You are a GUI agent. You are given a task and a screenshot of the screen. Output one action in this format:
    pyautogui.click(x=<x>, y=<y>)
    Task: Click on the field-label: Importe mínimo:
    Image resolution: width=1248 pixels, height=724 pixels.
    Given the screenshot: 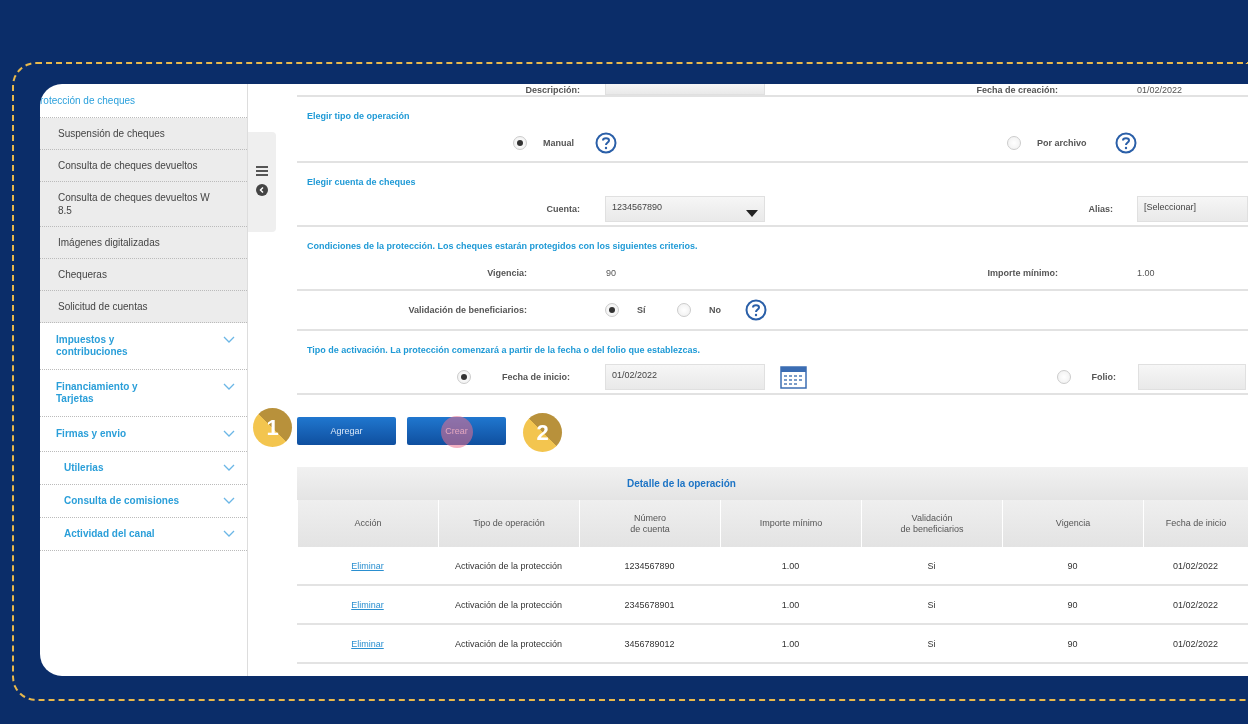 What is the action you would take?
    pyautogui.click(x=1022, y=273)
    